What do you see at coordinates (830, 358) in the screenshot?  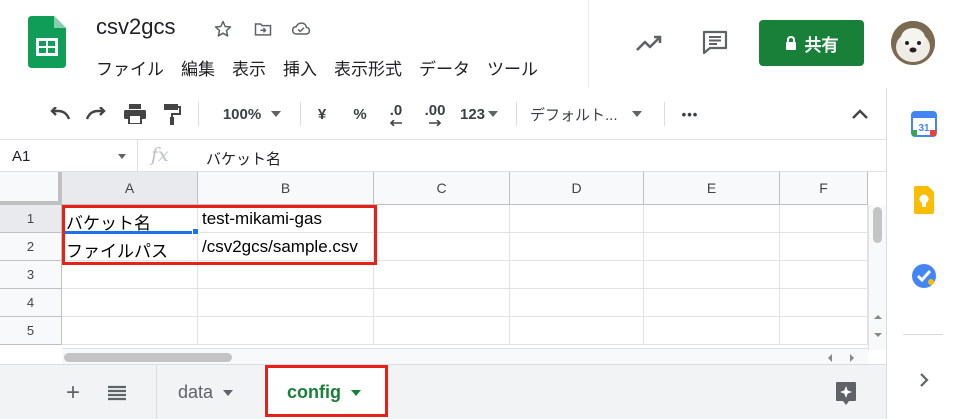 I see `scroll-left-icon` at bounding box center [830, 358].